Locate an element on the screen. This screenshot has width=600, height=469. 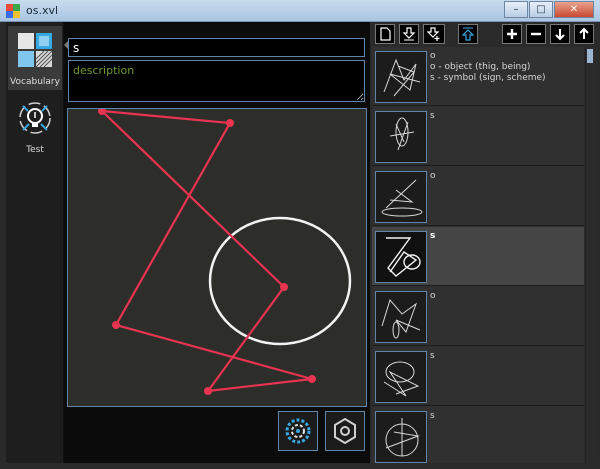
nav-item-vocabulary: Vocabulary is located at coordinates (35, 58).